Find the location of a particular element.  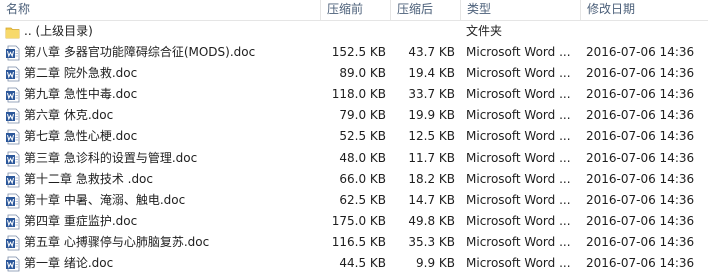

file-name: 第四章 重症监护.doc is located at coordinates (81, 220).